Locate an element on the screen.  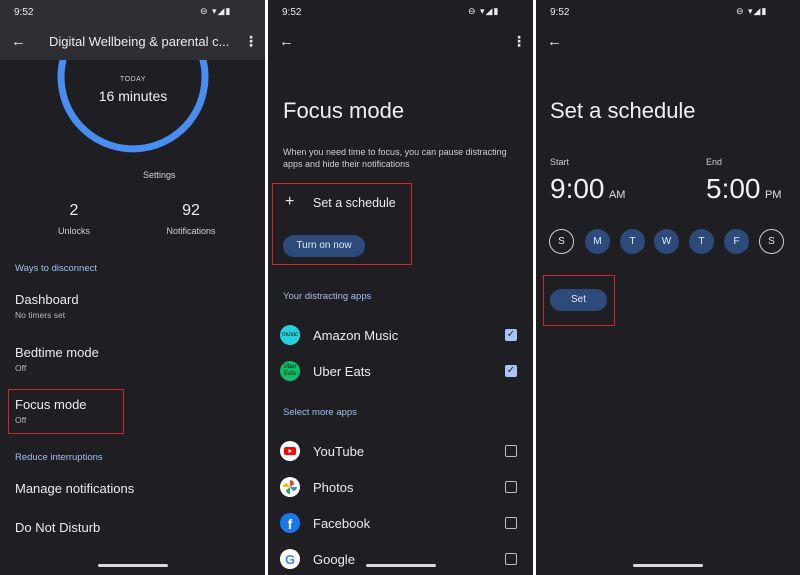
focus-mode-title: Focus mode is located at coordinates (51, 404).